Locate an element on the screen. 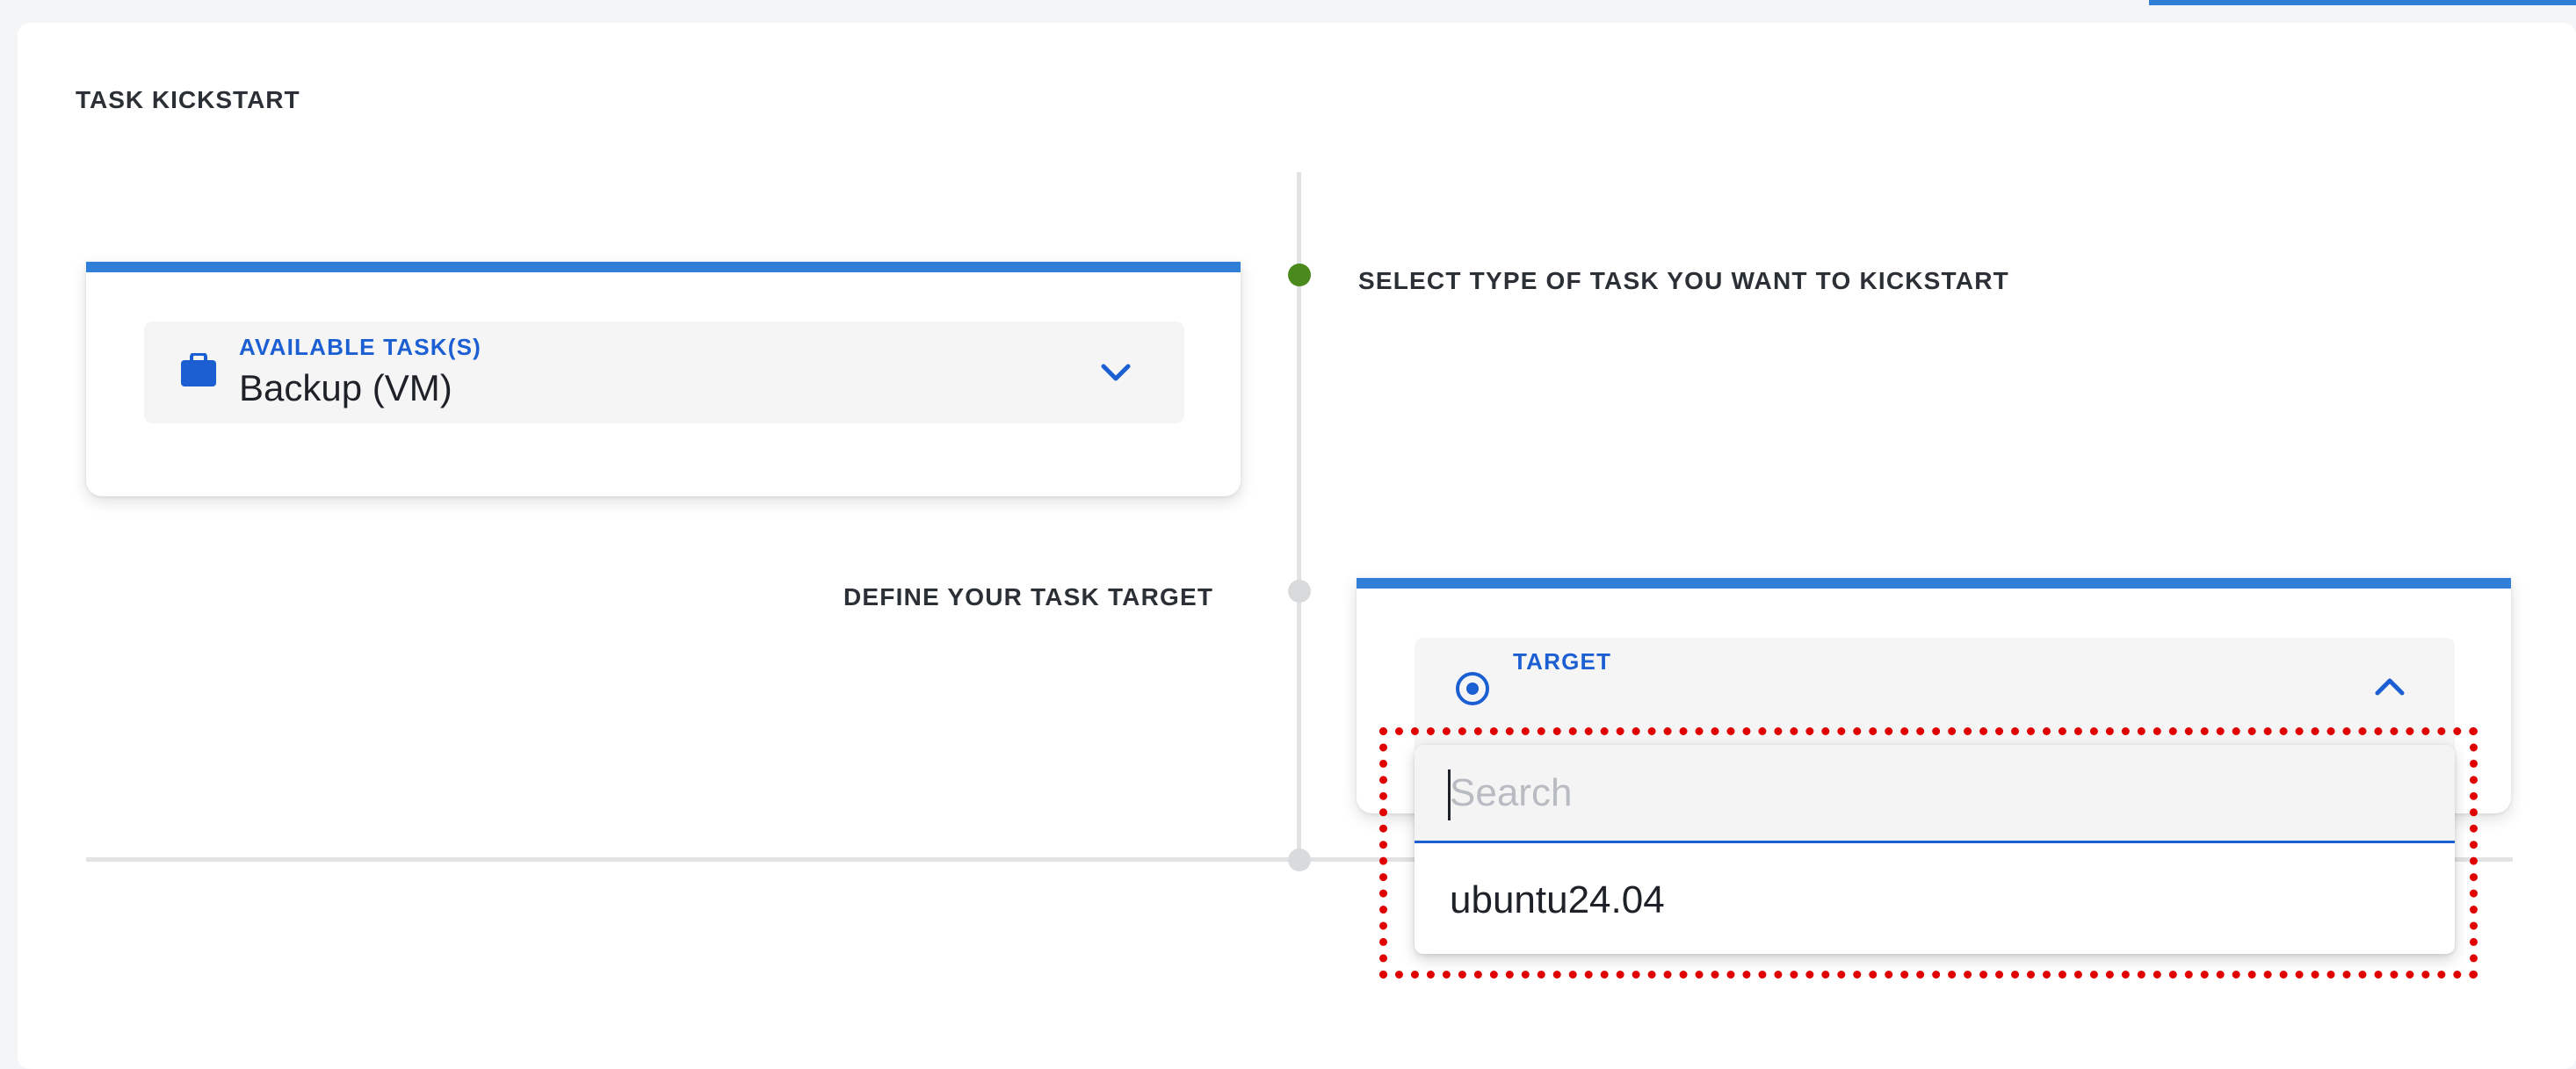 The image size is (2576, 1069). step-indicator-active is located at coordinates (1299, 275).